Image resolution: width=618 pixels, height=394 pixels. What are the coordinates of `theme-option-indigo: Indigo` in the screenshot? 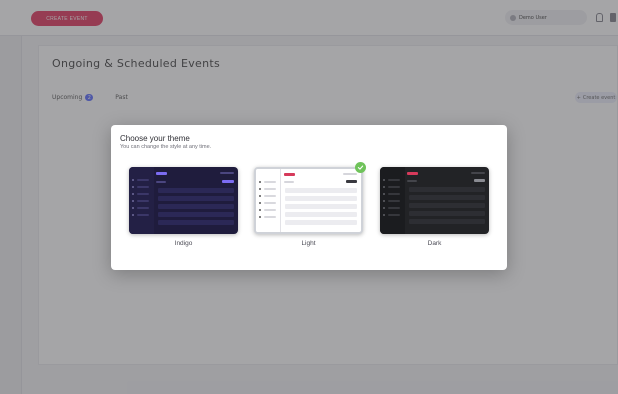 It's located at (183, 210).